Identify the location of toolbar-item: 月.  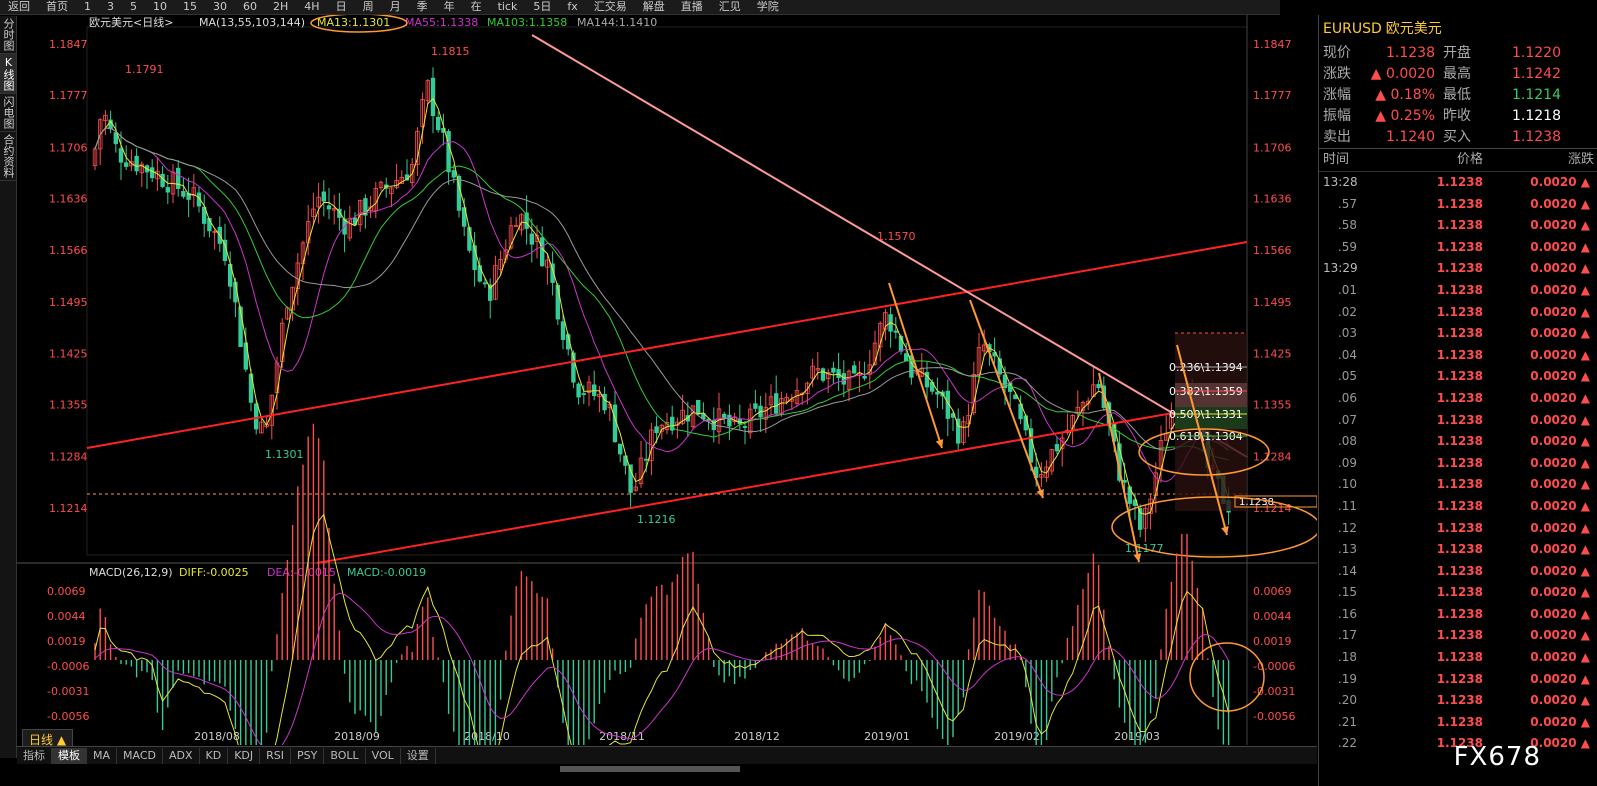
(395, 7).